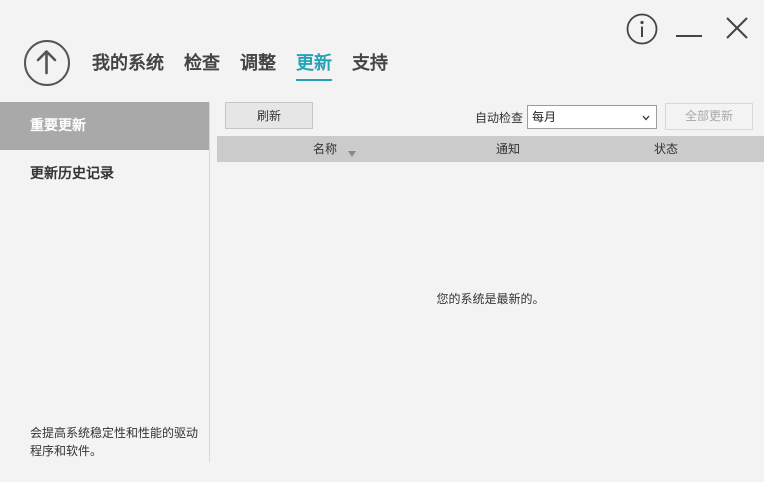 This screenshot has width=764, height=482. Describe the element at coordinates (314, 66) in the screenshot. I see `tab-update: 更新` at that location.